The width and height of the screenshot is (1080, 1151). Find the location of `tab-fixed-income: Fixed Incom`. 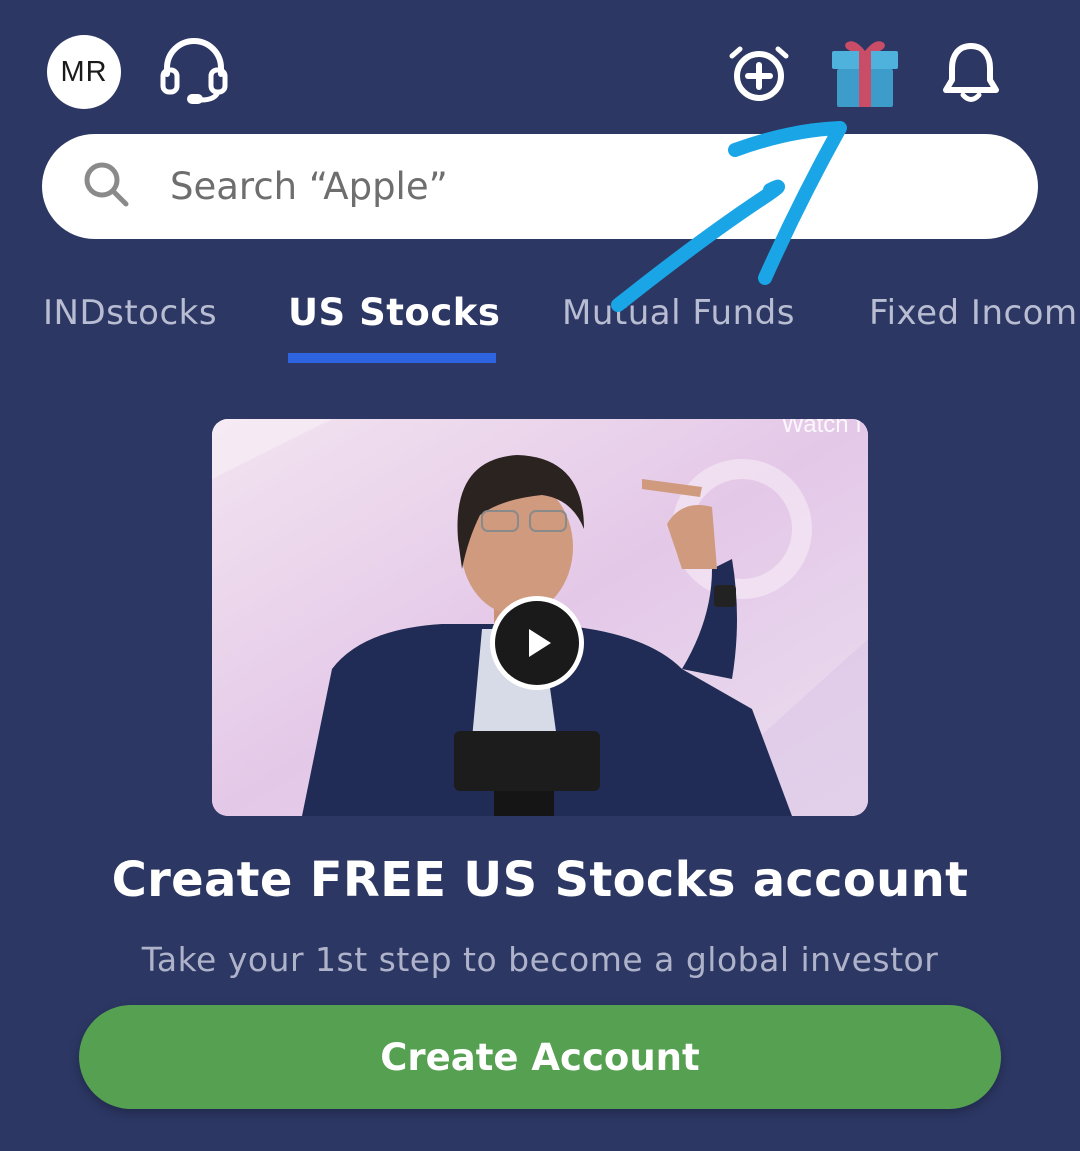

tab-fixed-income: Fixed Incom is located at coordinates (973, 313).